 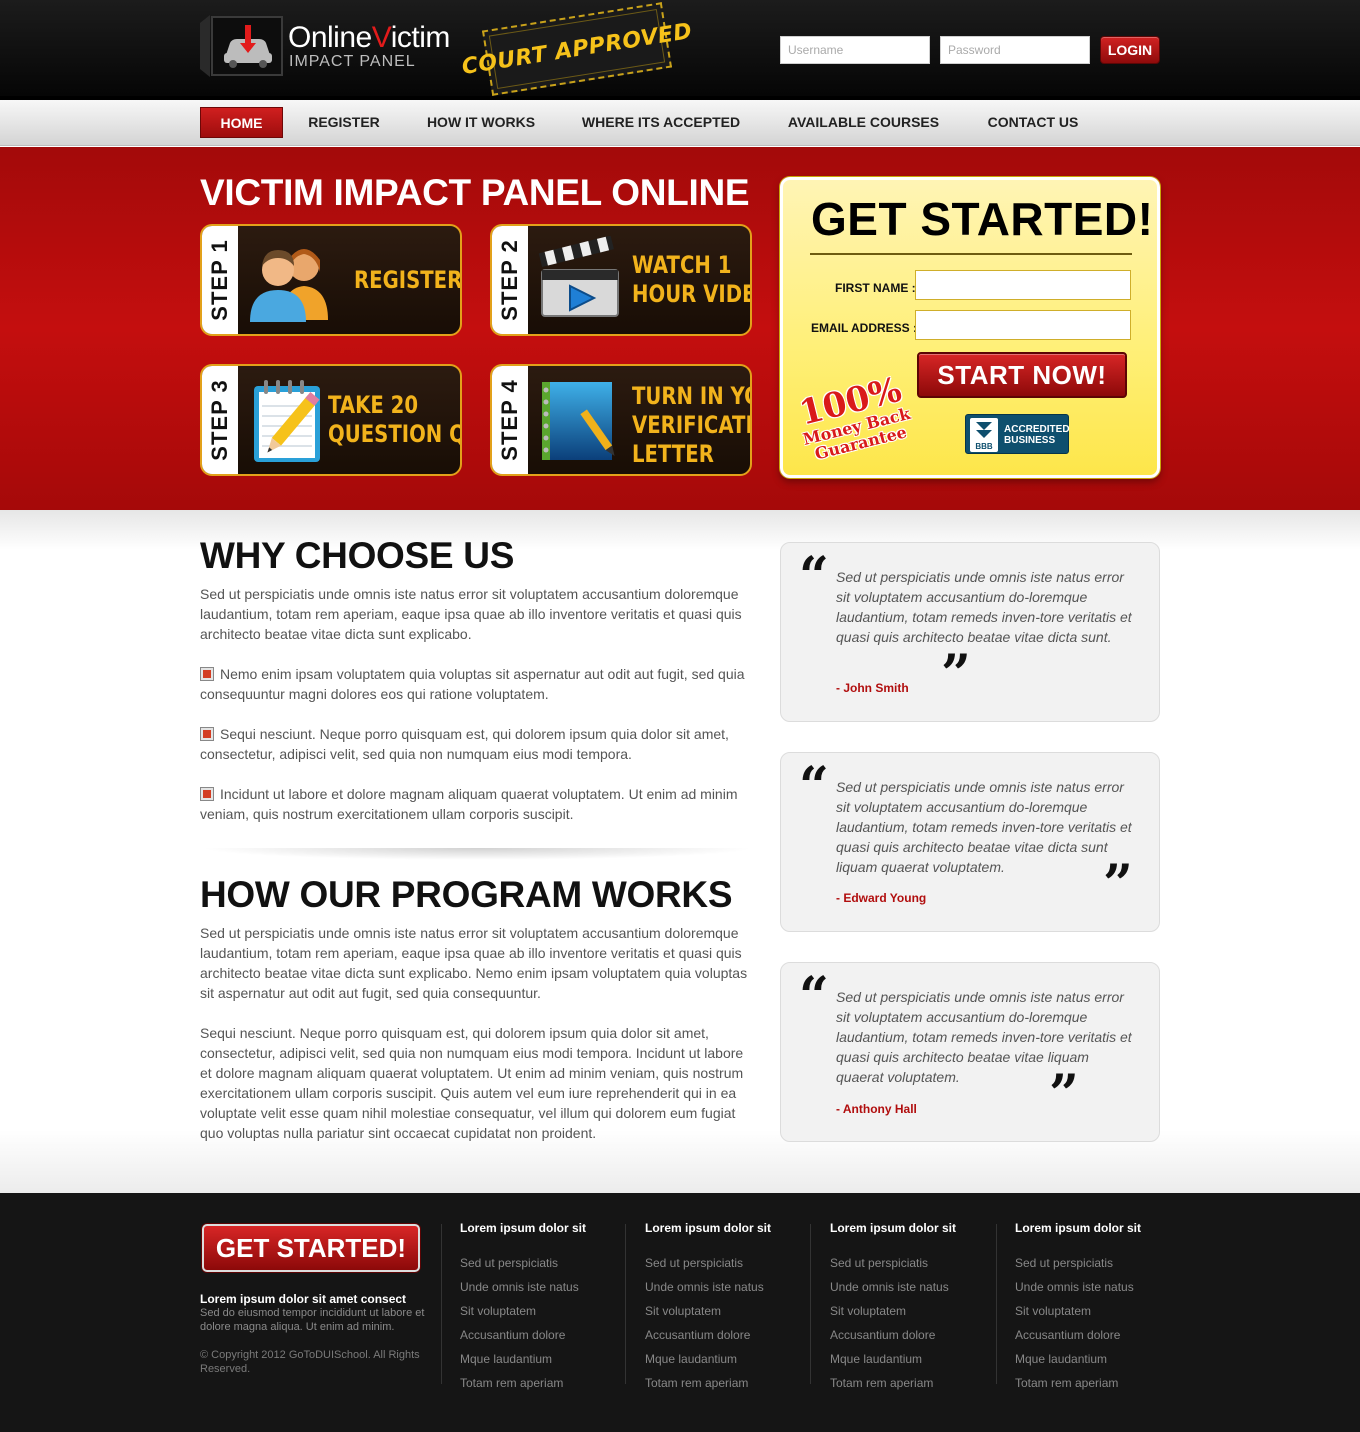 I want to click on clapperboard-icon, so click(x=578, y=276).